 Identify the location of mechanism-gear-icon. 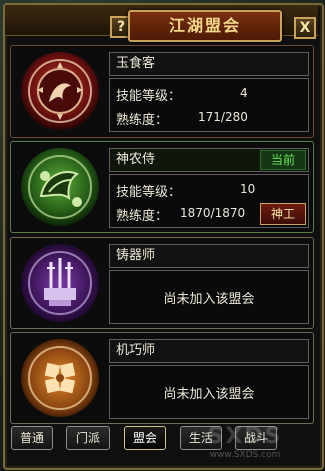
(60, 378).